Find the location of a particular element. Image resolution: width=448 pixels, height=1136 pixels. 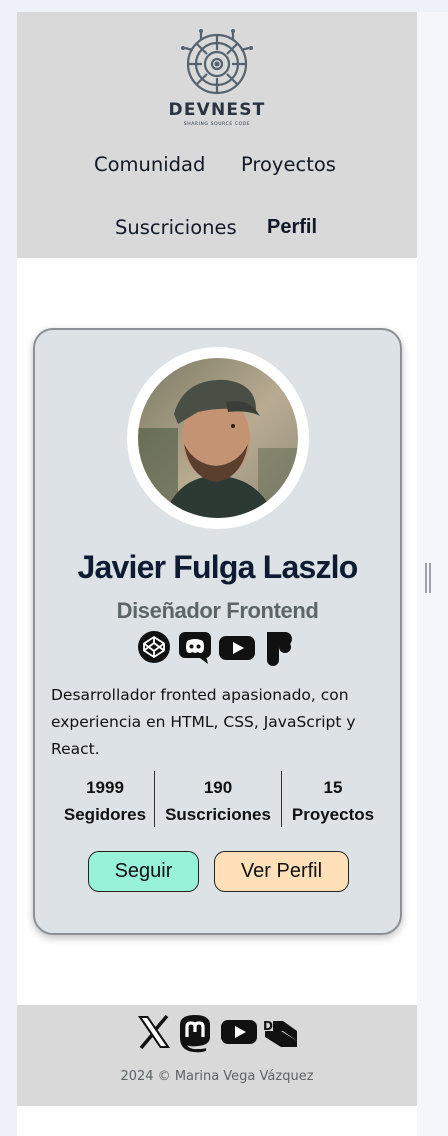

nav-link-suscriciones: Suscriciones is located at coordinates (176, 227).